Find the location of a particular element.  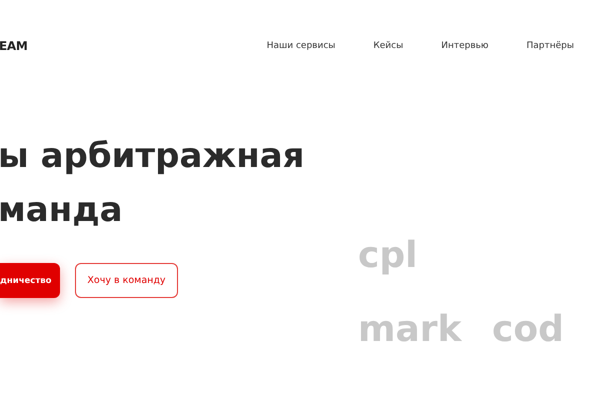

logo: EAM is located at coordinates (14, 46).